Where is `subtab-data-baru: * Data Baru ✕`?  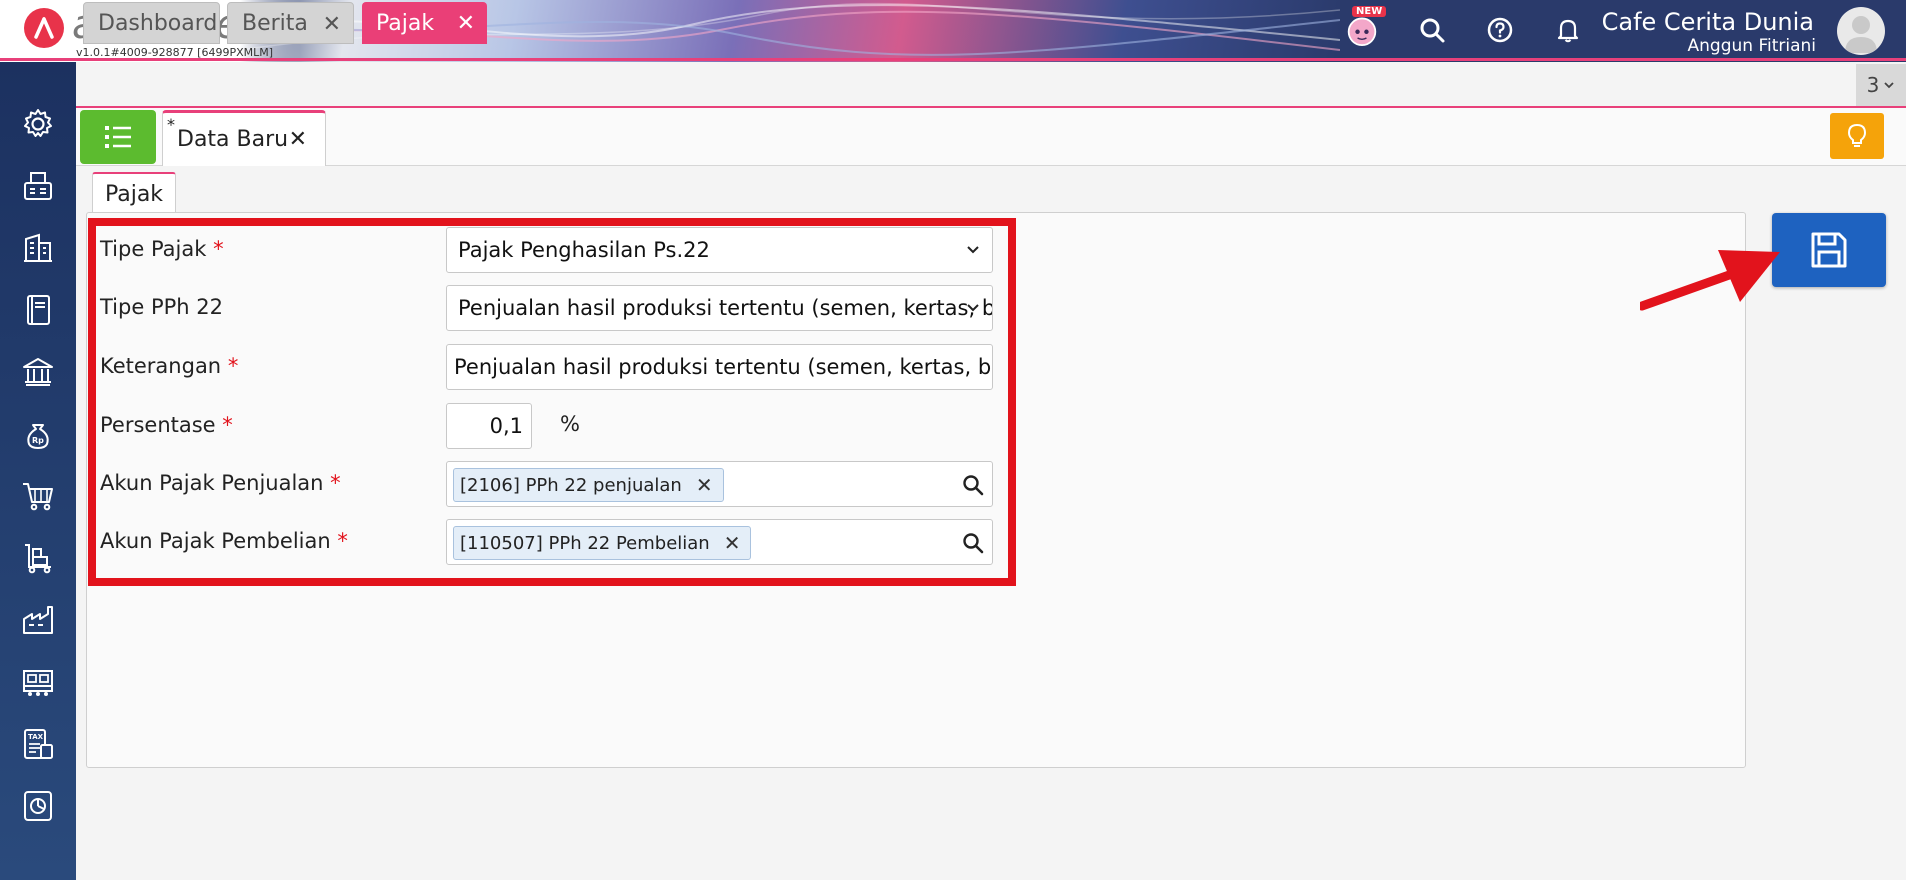 subtab-data-baru: * Data Baru ✕ is located at coordinates (244, 138).